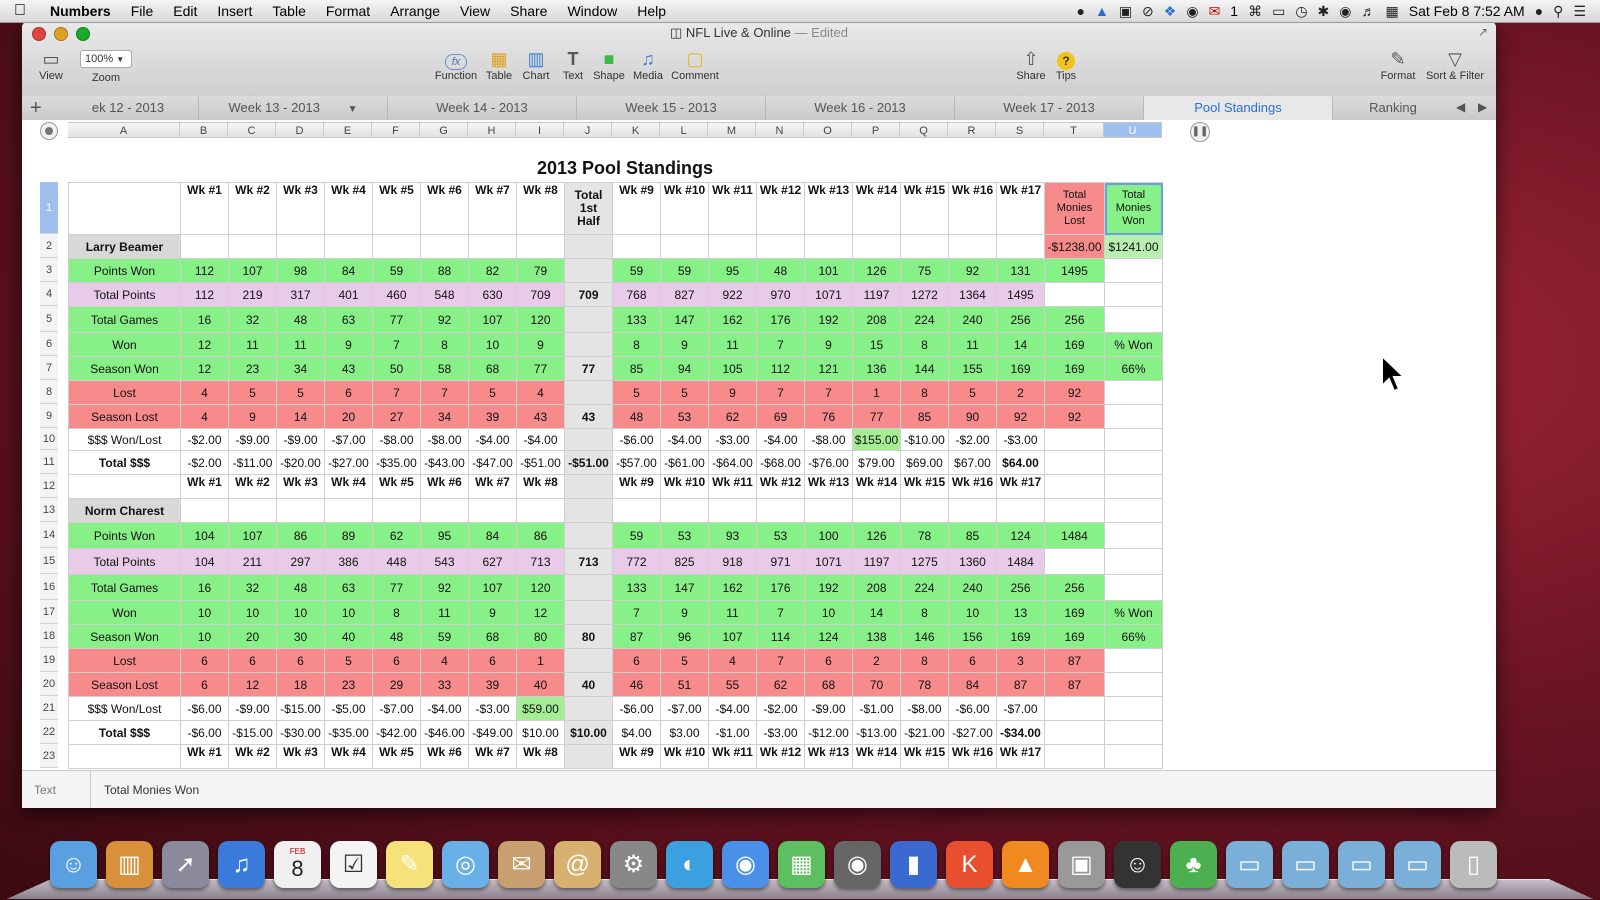 Image resolution: width=1600 pixels, height=900 pixels. Describe the element at coordinates (300, 684) in the screenshot. I see `value-cell: 18` at that location.